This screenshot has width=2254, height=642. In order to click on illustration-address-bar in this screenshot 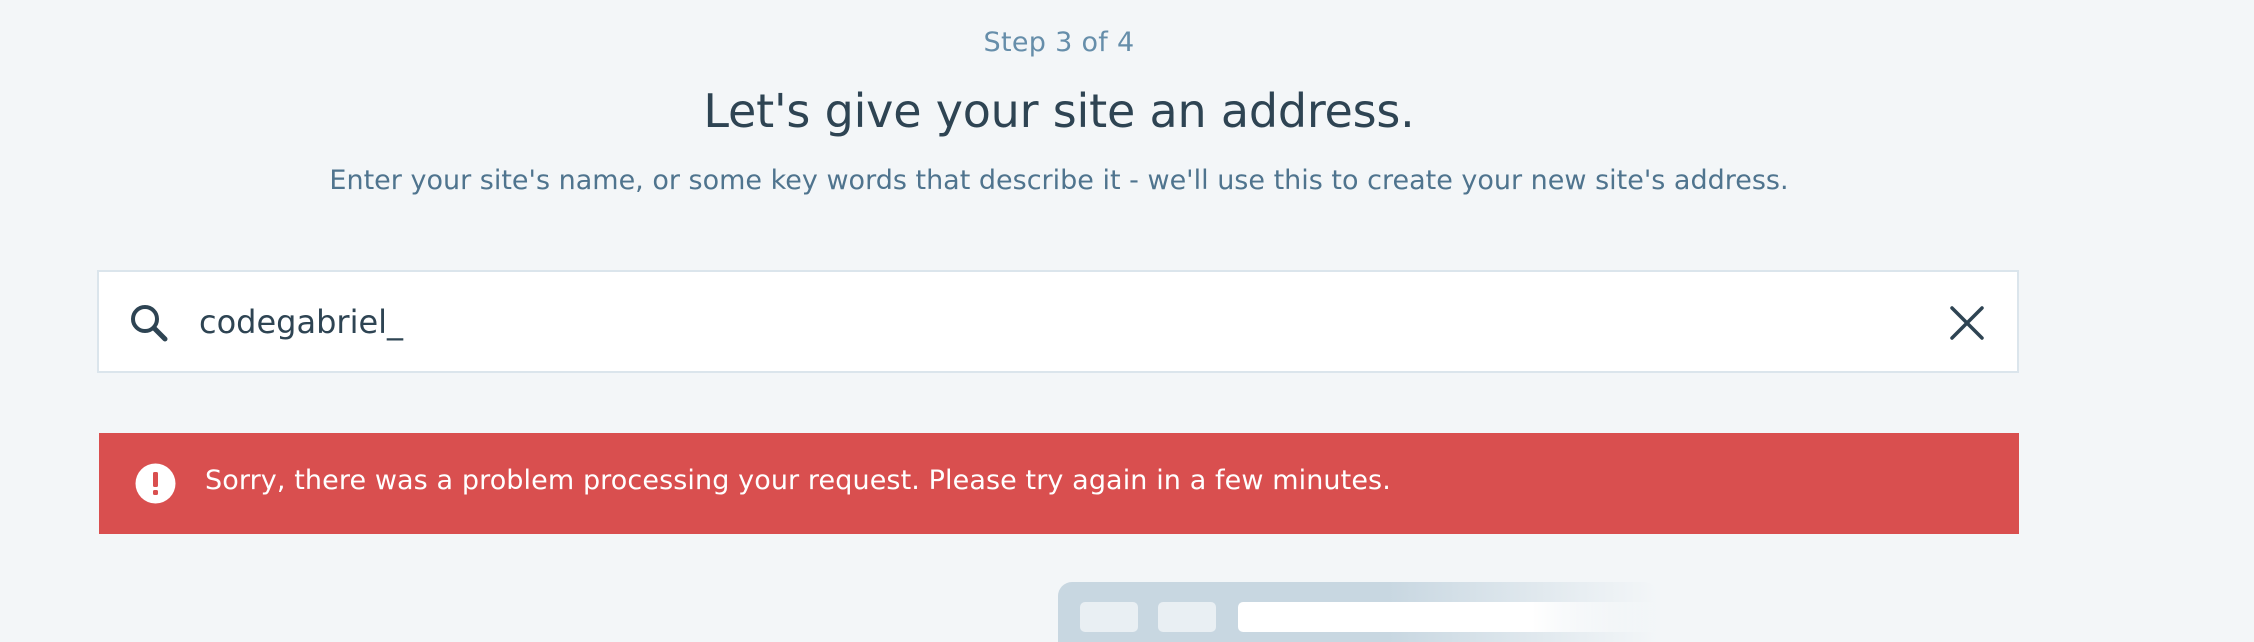, I will do `click(1448, 617)`.